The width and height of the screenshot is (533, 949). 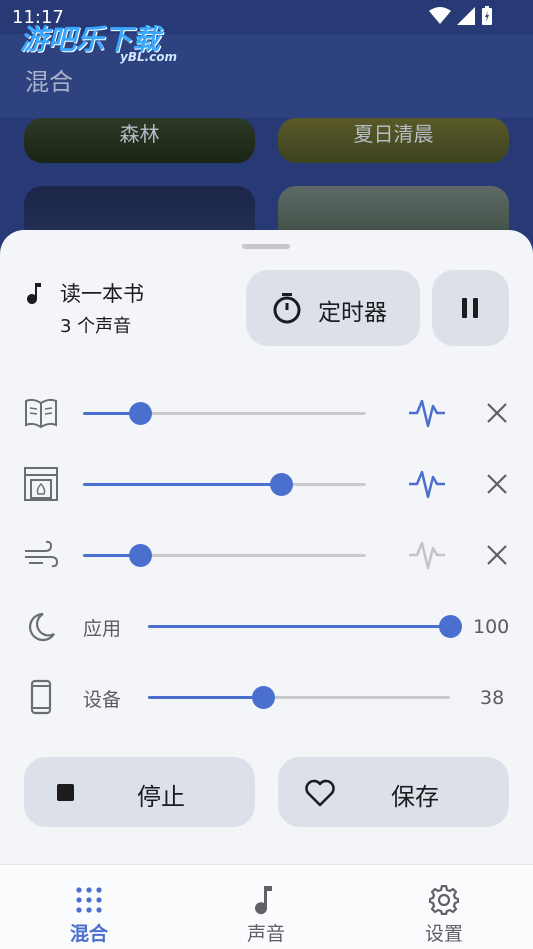 What do you see at coordinates (415, 797) in the screenshot?
I see `save-label: 保存` at bounding box center [415, 797].